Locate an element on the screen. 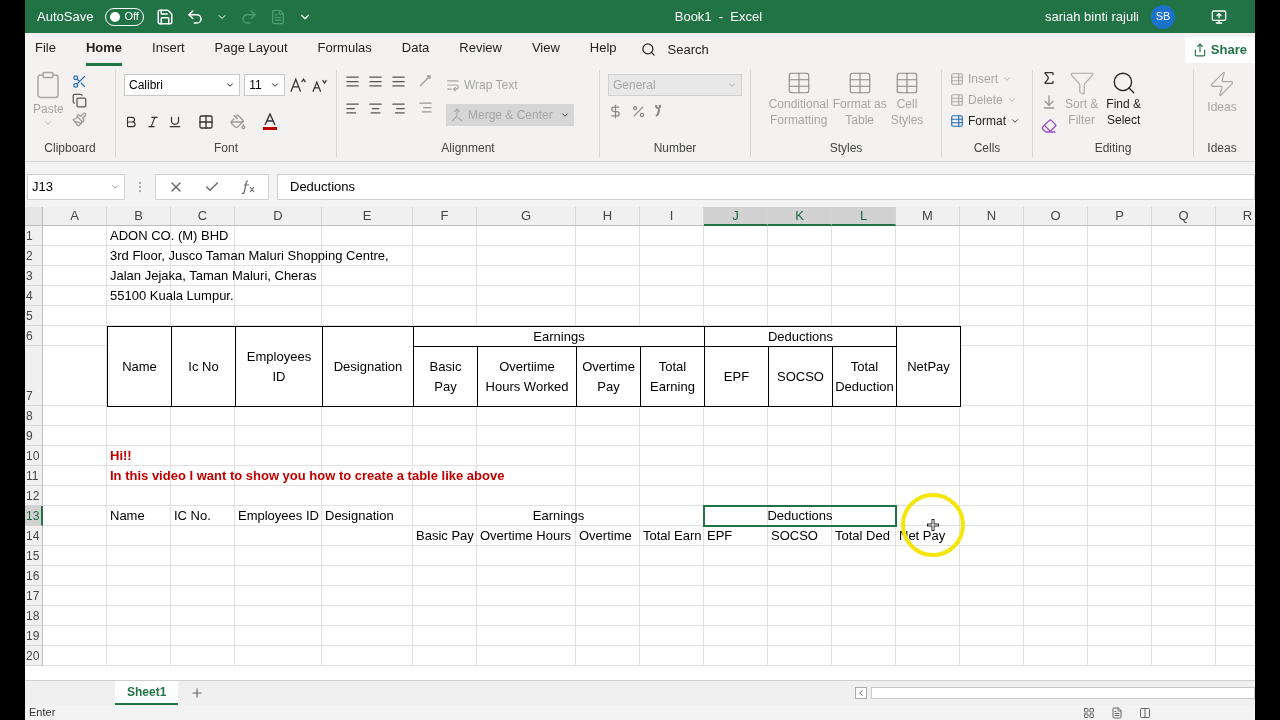 This screenshot has width=1280, height=720. group-label: Font is located at coordinates (226, 148).